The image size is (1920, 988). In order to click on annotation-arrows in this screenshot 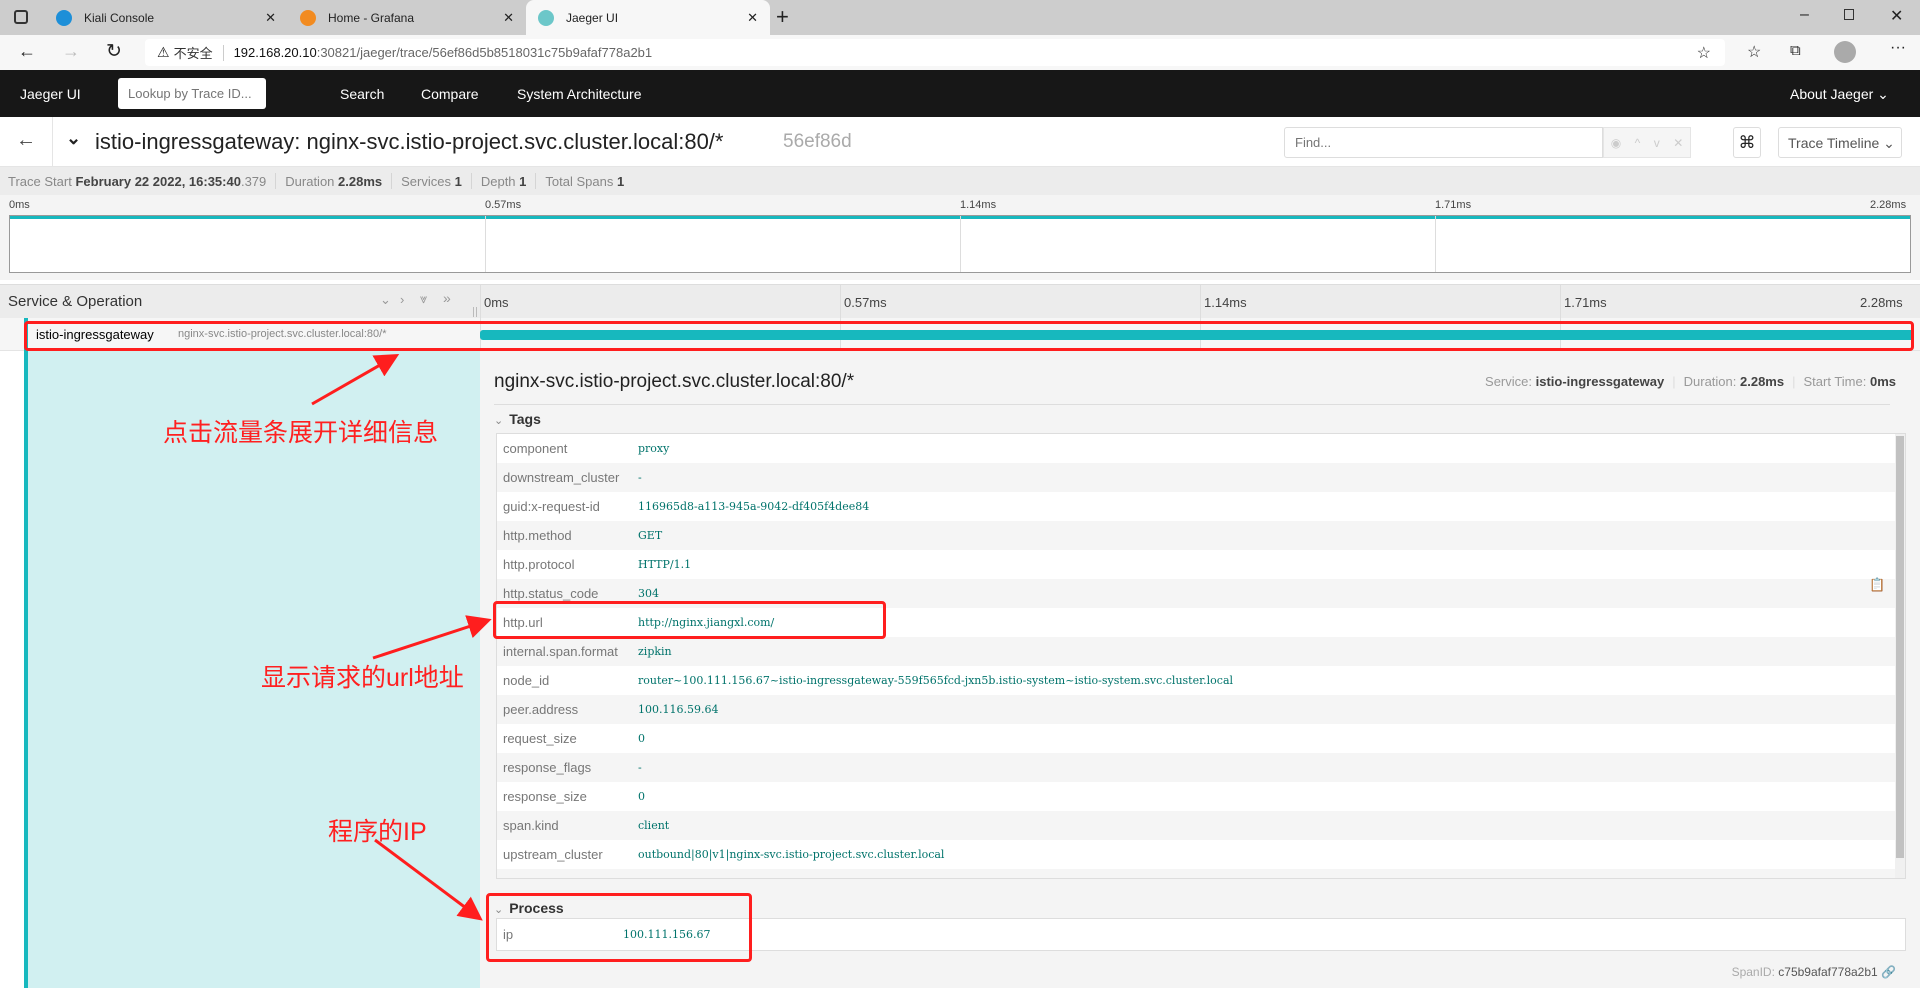, I will do `click(401, 637)`.